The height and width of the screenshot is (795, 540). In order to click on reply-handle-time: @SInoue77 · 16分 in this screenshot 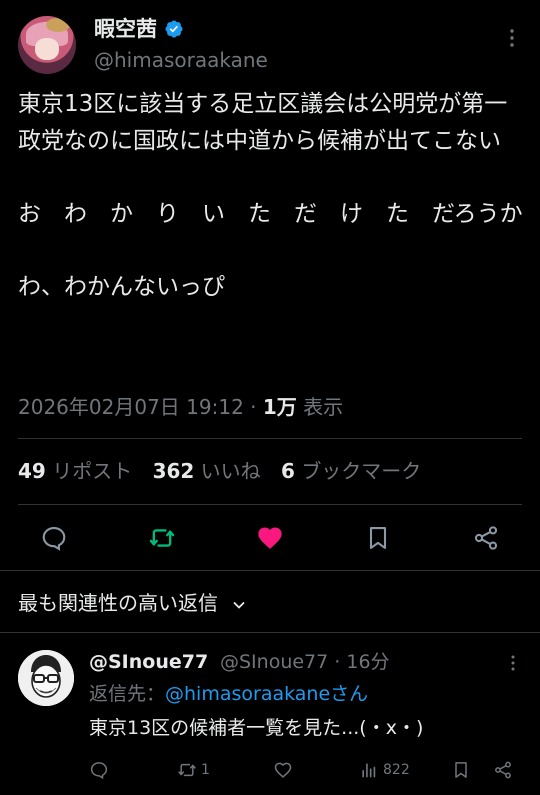, I will do `click(305, 662)`.